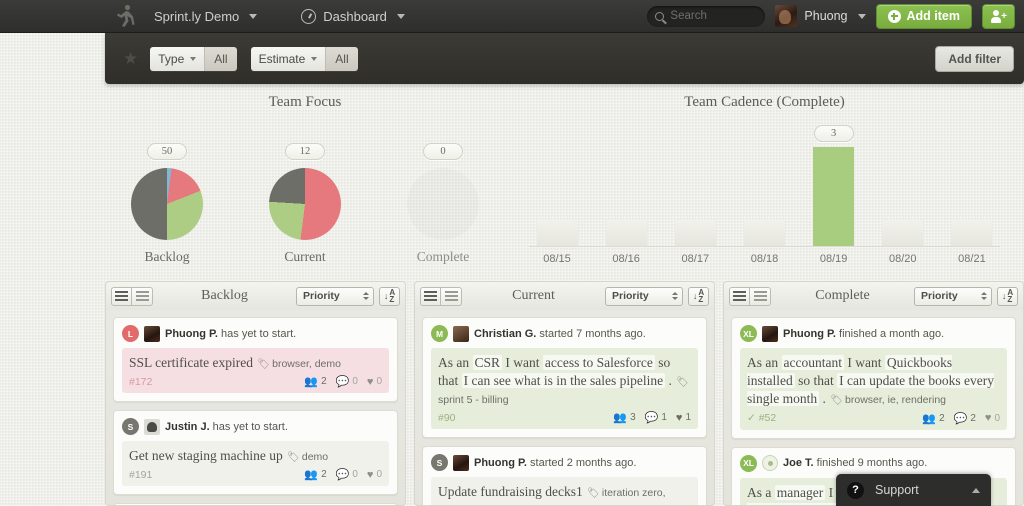 The height and width of the screenshot is (506, 1024). Describe the element at coordinates (972, 259) in the screenshot. I see `bar-axis-label: 08/21` at that location.